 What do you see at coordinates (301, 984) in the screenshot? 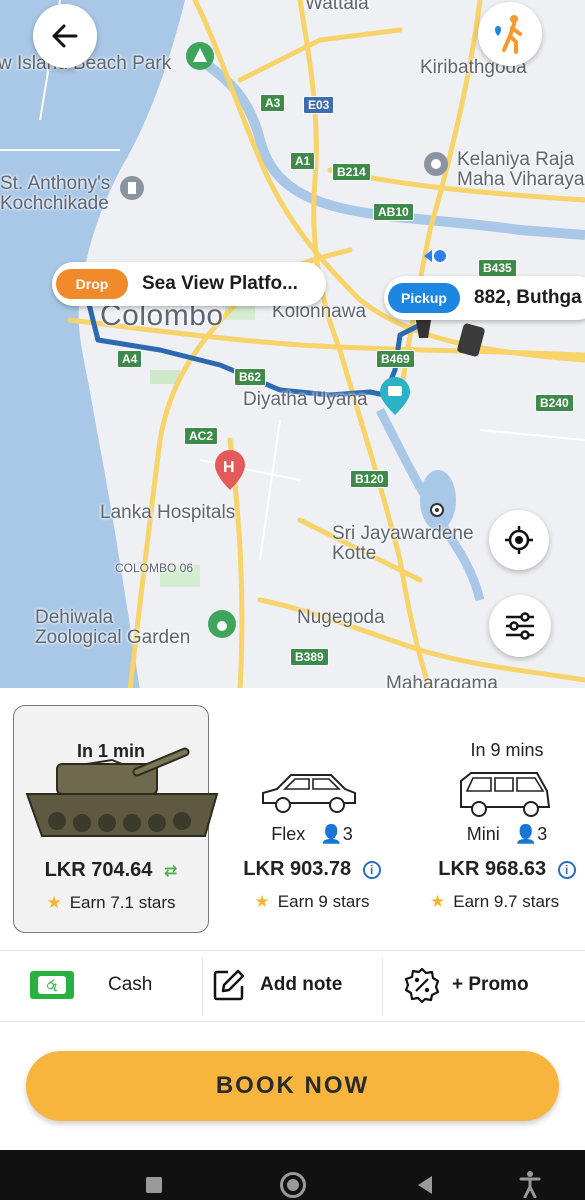
I see `add-note-label: Add note` at bounding box center [301, 984].